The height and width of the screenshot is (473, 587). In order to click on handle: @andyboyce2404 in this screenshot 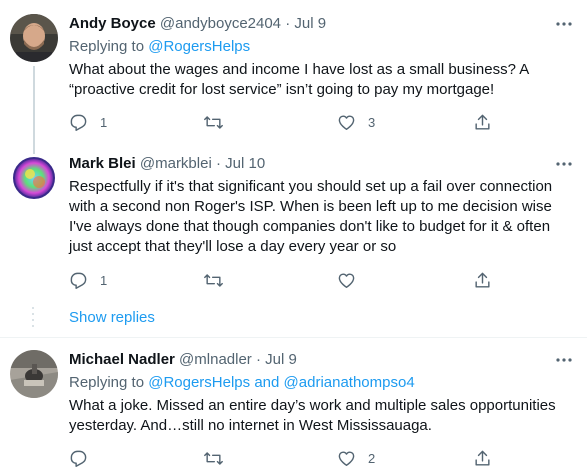, I will do `click(220, 23)`.